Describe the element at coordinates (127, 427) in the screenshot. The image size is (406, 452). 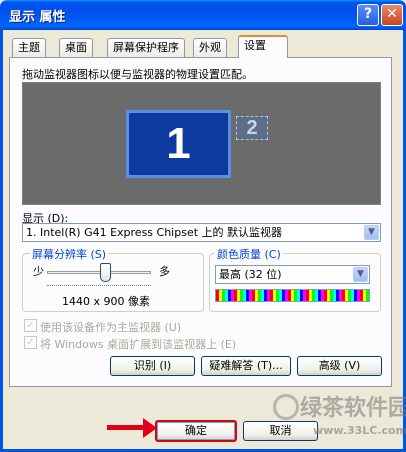
I see `red-arrow` at that location.